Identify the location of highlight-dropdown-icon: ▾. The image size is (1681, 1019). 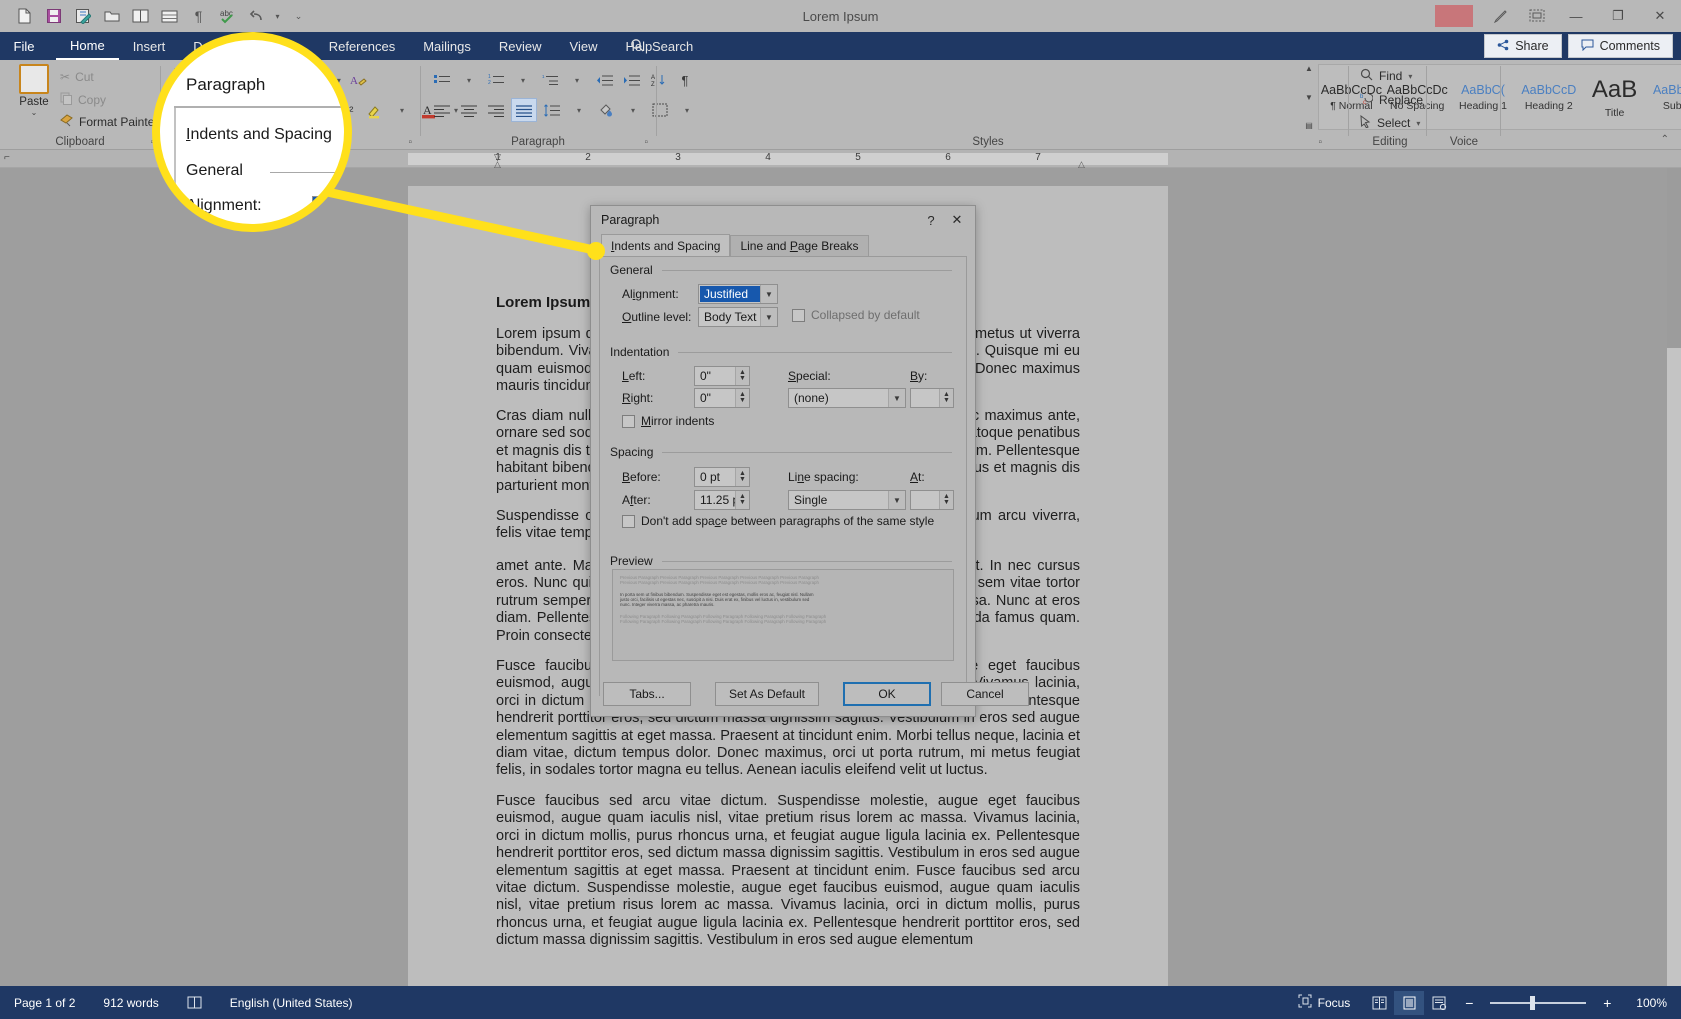
(402, 110).